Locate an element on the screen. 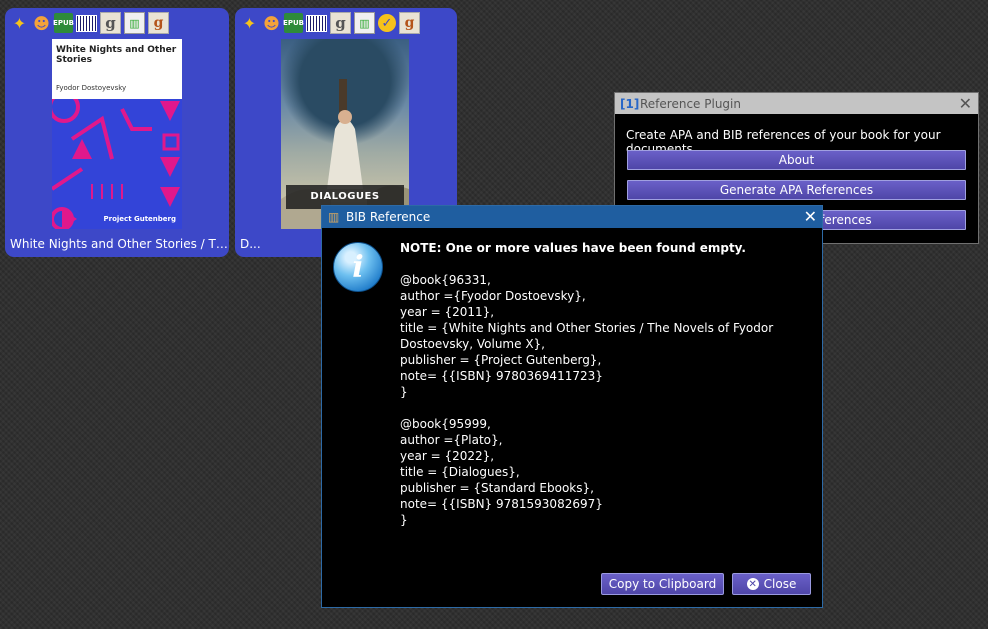 The image size is (988, 629). info-icon: i is located at coordinates (358, 267).